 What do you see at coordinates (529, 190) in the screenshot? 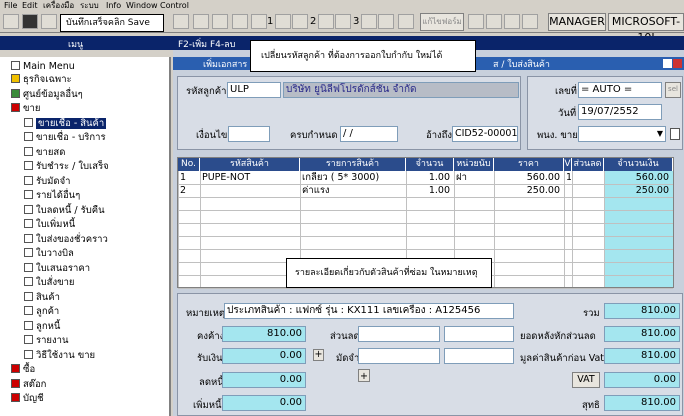
I see `table-cell-price: 250.00` at bounding box center [529, 190].